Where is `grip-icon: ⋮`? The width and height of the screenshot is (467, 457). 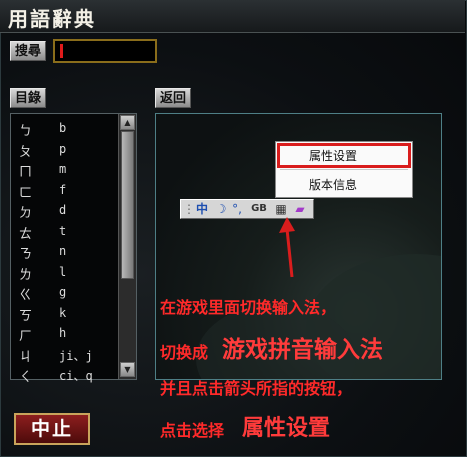
grip-icon: ⋮ is located at coordinates (189, 209).